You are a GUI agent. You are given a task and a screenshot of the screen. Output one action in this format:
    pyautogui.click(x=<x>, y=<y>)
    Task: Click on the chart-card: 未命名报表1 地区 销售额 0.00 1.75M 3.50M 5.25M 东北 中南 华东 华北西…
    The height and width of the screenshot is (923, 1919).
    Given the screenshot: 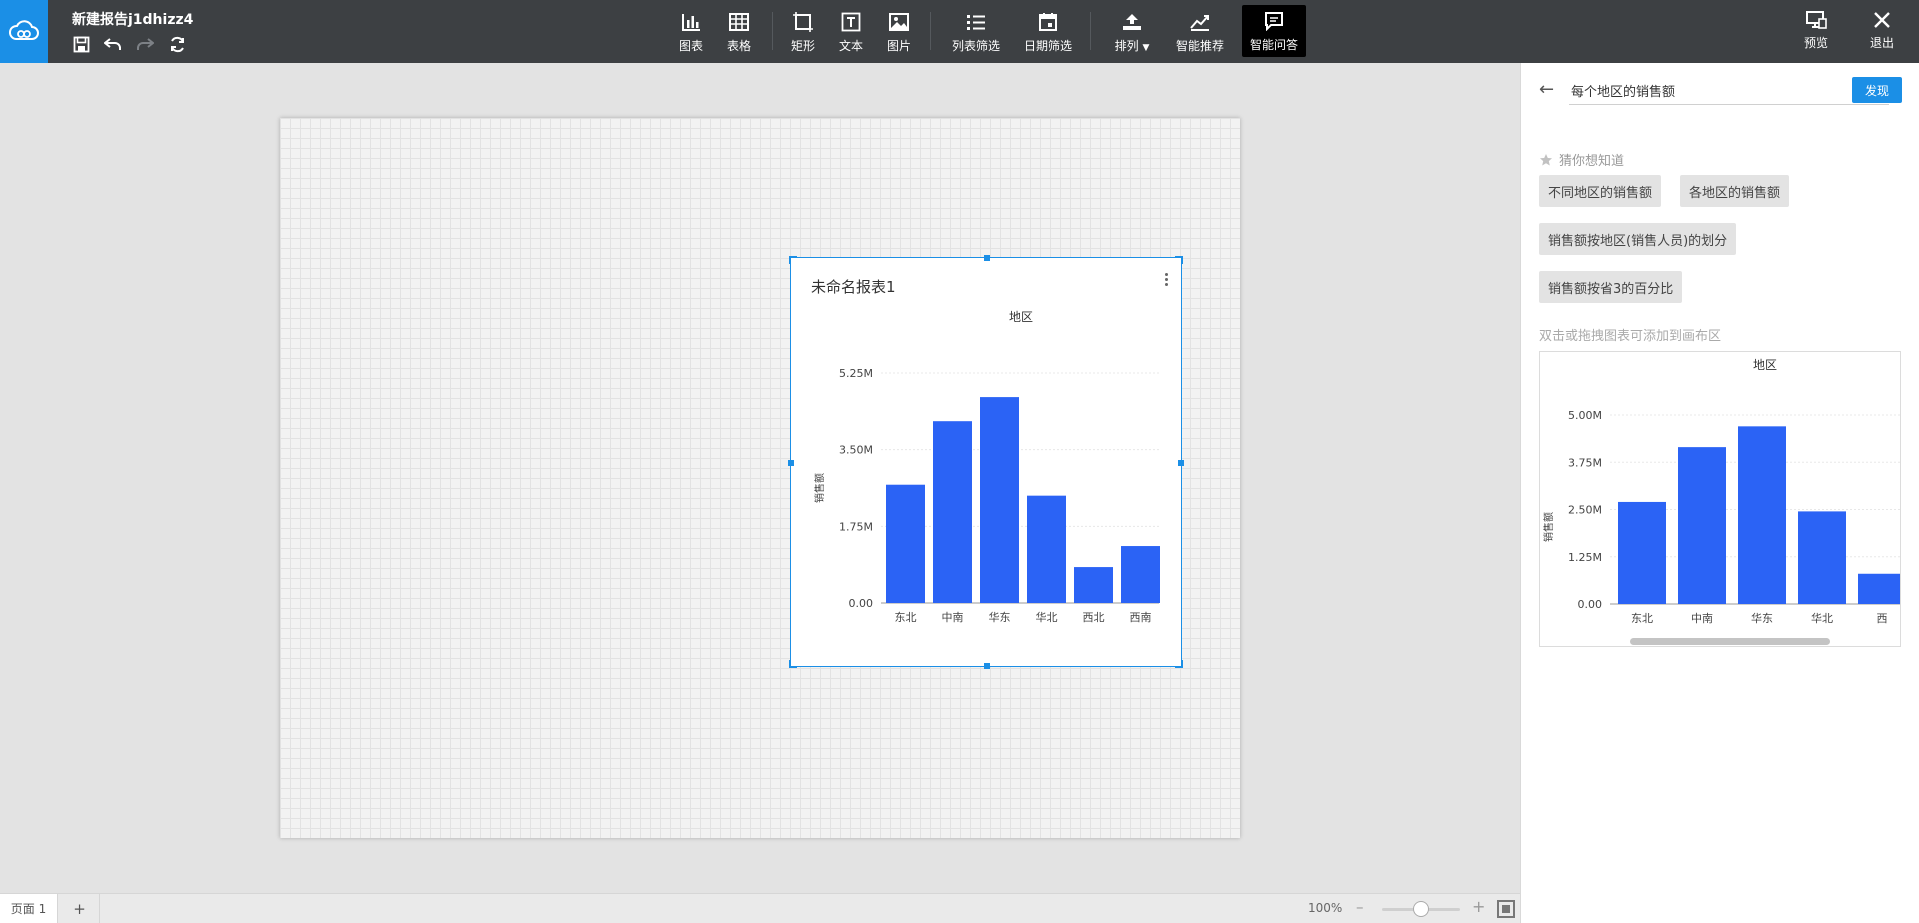 What is the action you would take?
    pyautogui.click(x=986, y=462)
    